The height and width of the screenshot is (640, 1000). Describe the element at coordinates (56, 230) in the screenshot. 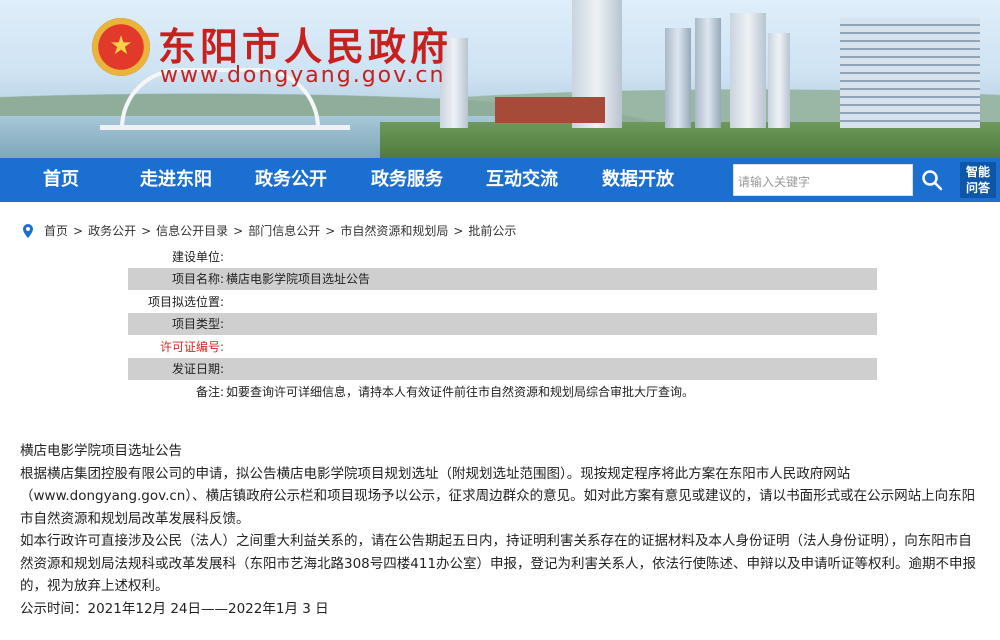

I see `breadcrumb-home: 首页` at that location.